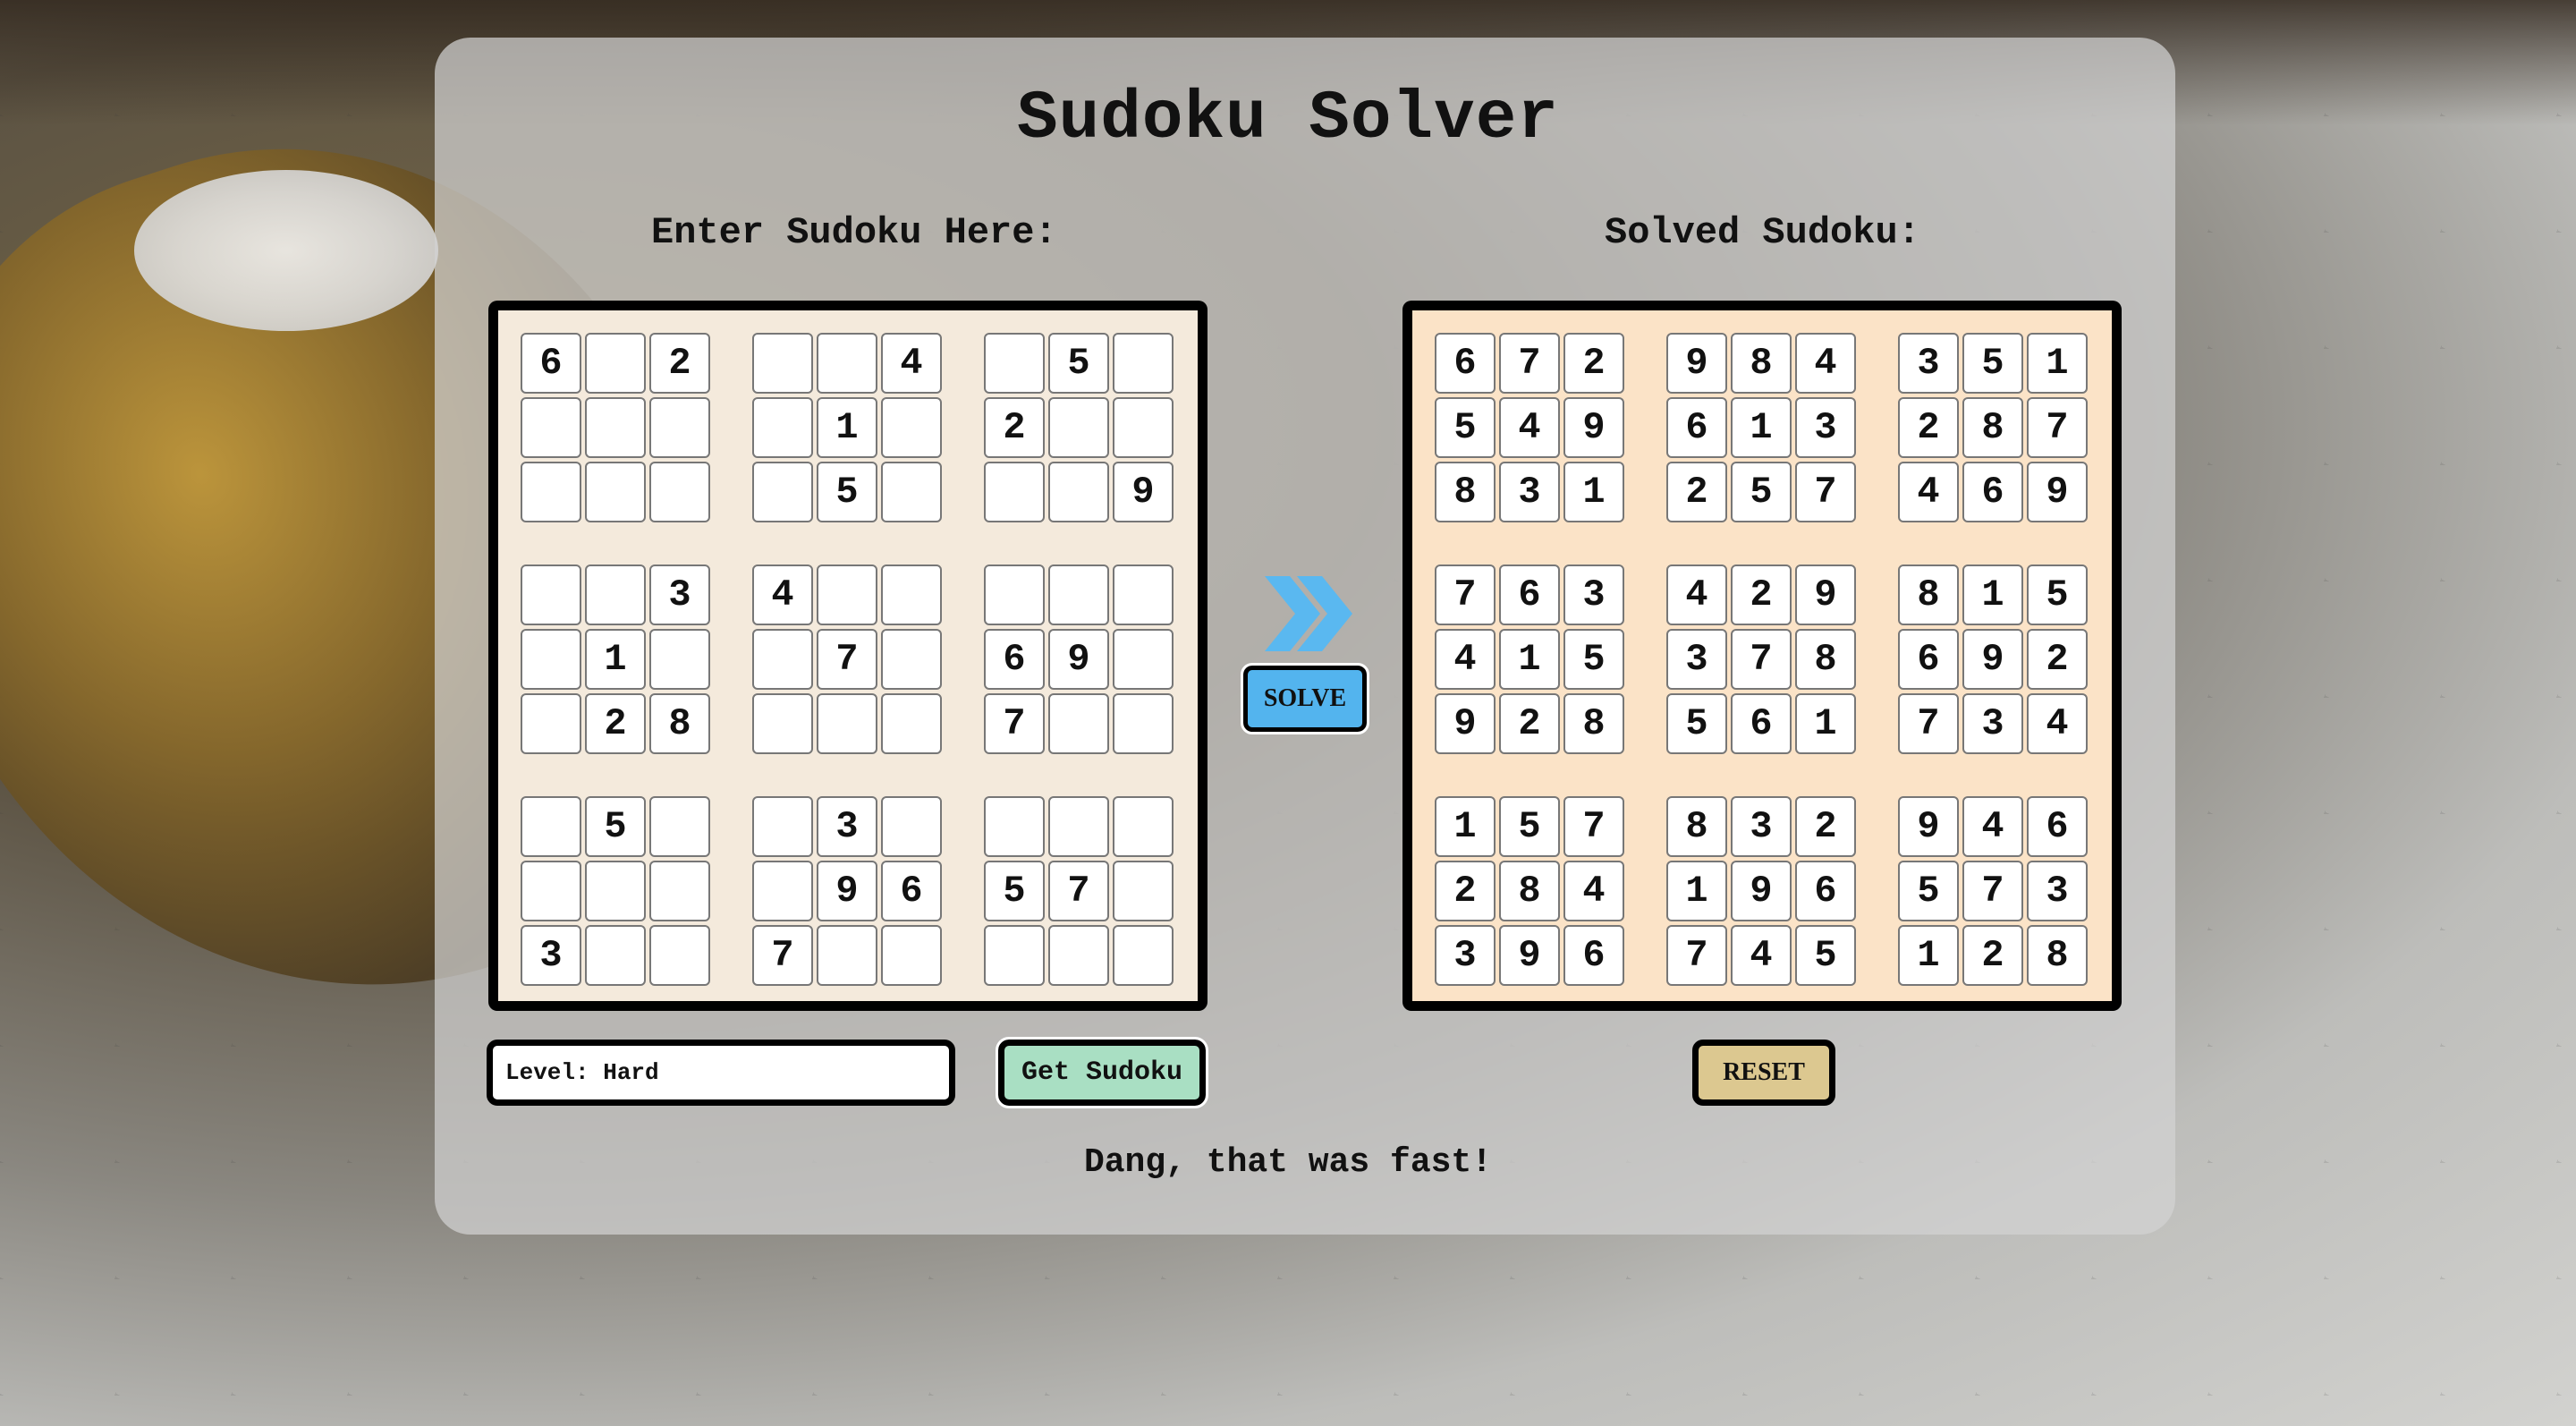  I want to click on solved-box: 429 378 561, so click(1761, 659).